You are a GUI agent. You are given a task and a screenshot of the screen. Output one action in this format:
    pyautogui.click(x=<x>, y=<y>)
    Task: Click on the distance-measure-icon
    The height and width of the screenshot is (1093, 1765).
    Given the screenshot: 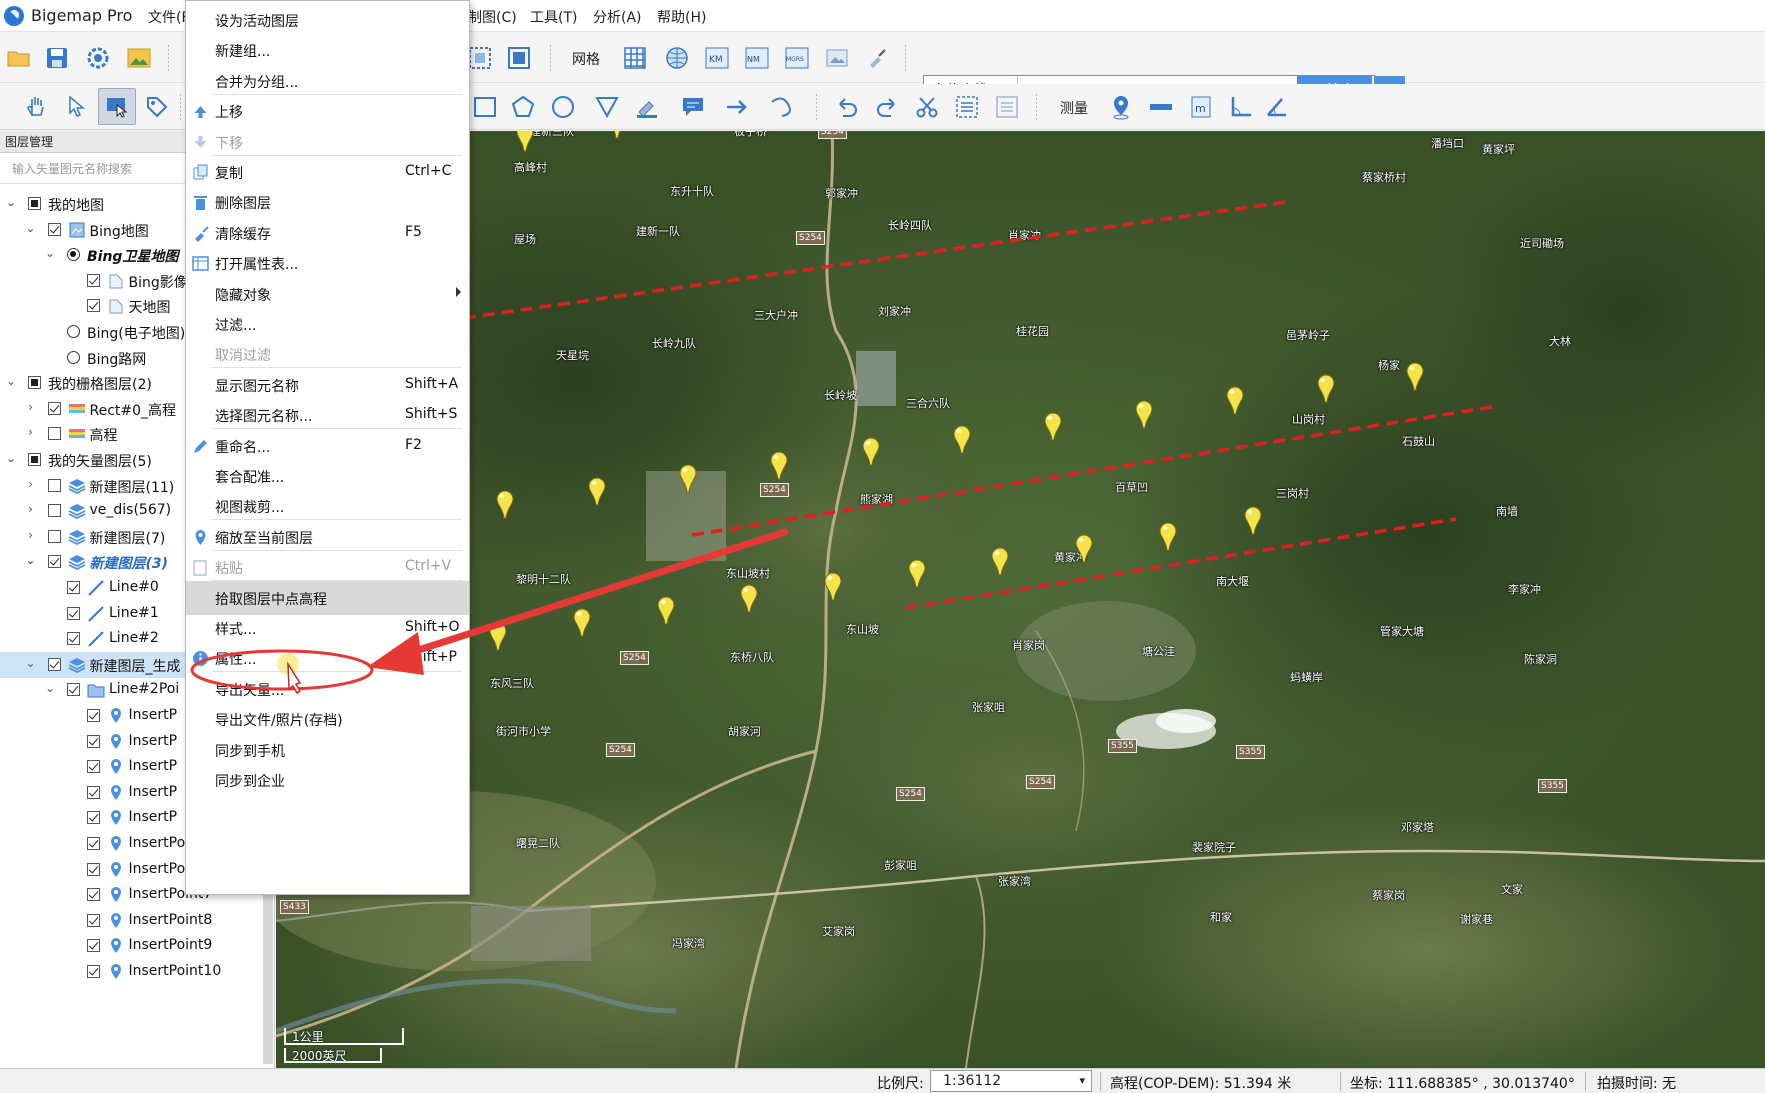 What is the action you would take?
    pyautogui.click(x=1161, y=107)
    